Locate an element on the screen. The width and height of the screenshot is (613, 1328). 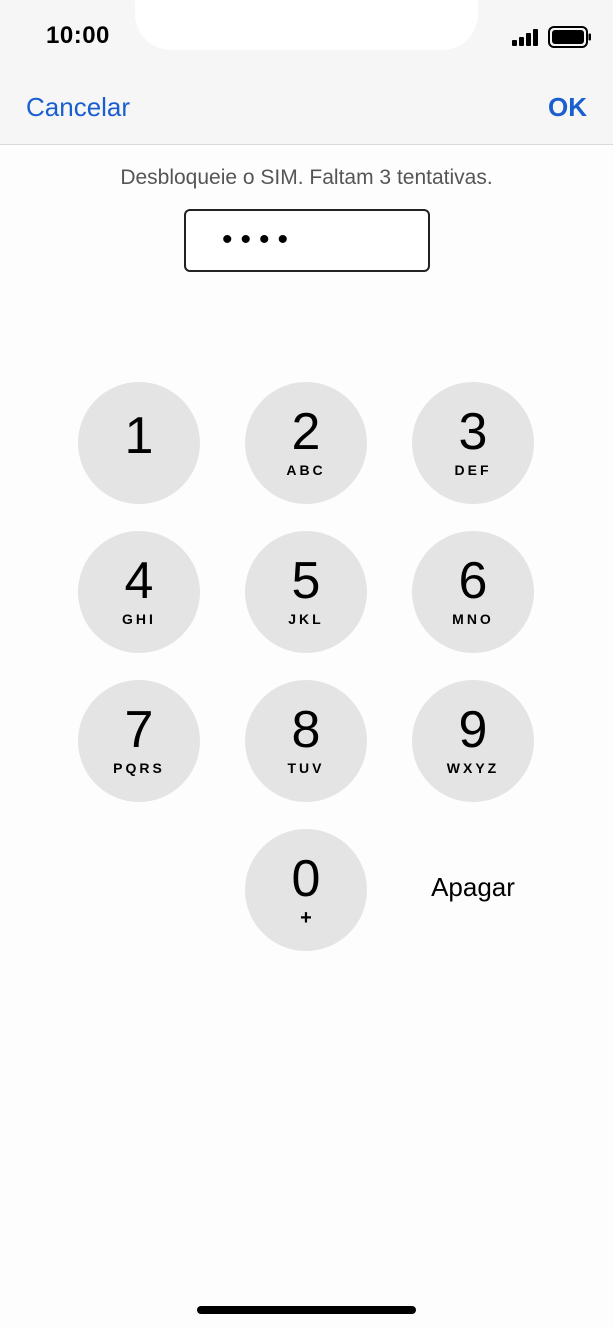
key-letters: MNO is located at coordinates (473, 619).